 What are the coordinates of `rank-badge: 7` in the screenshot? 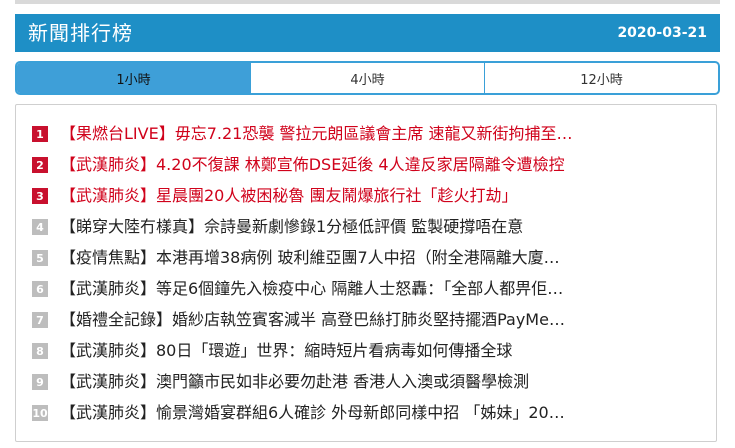 It's located at (40, 320).